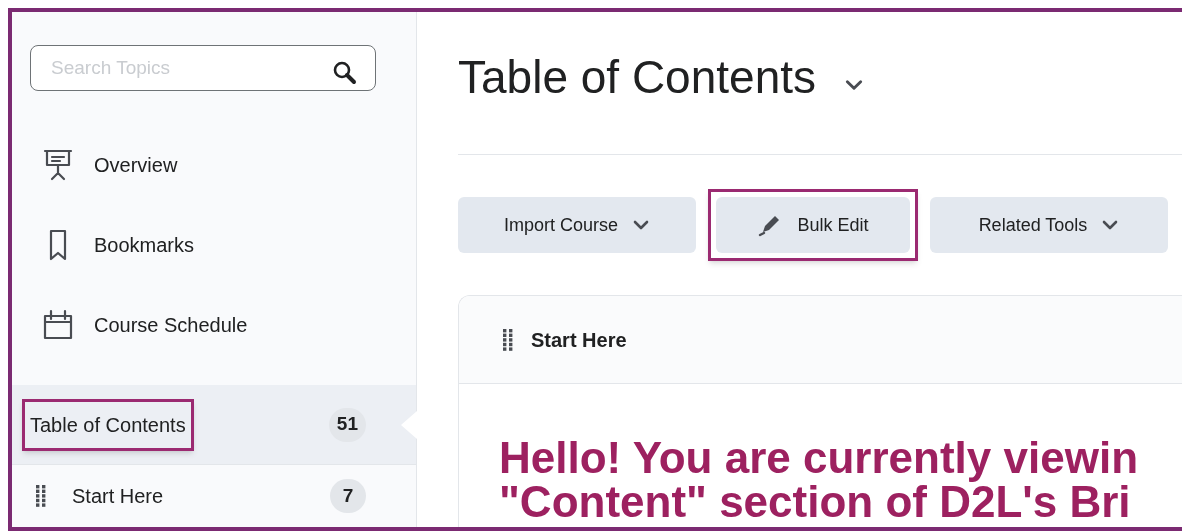 This screenshot has height=531, width=1182. Describe the element at coordinates (348, 496) in the screenshot. I see `count-badge: 7` at that location.